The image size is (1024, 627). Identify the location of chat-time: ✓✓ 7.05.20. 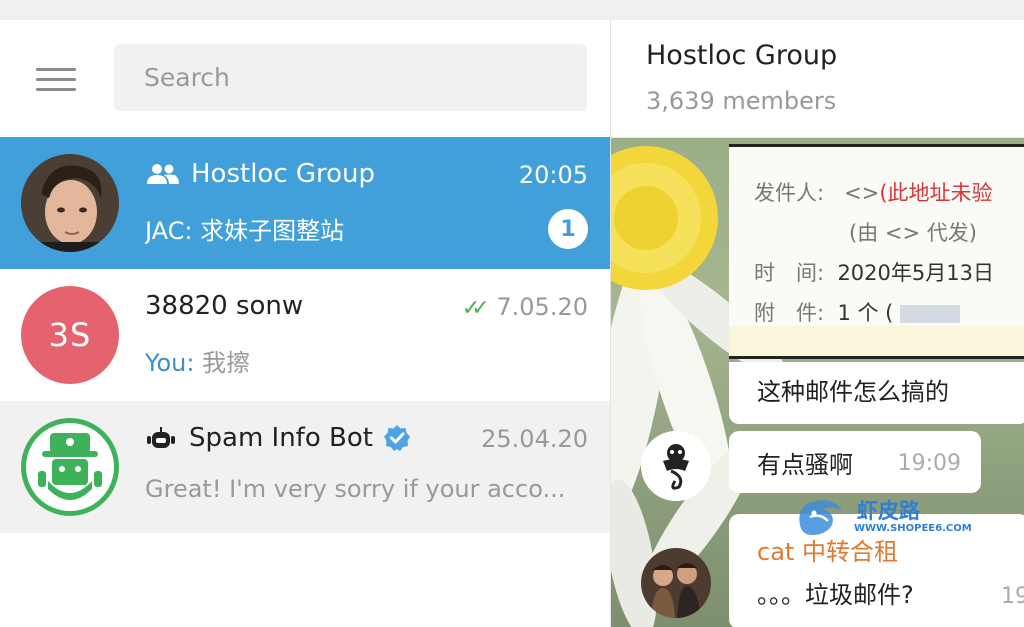
(525, 307).